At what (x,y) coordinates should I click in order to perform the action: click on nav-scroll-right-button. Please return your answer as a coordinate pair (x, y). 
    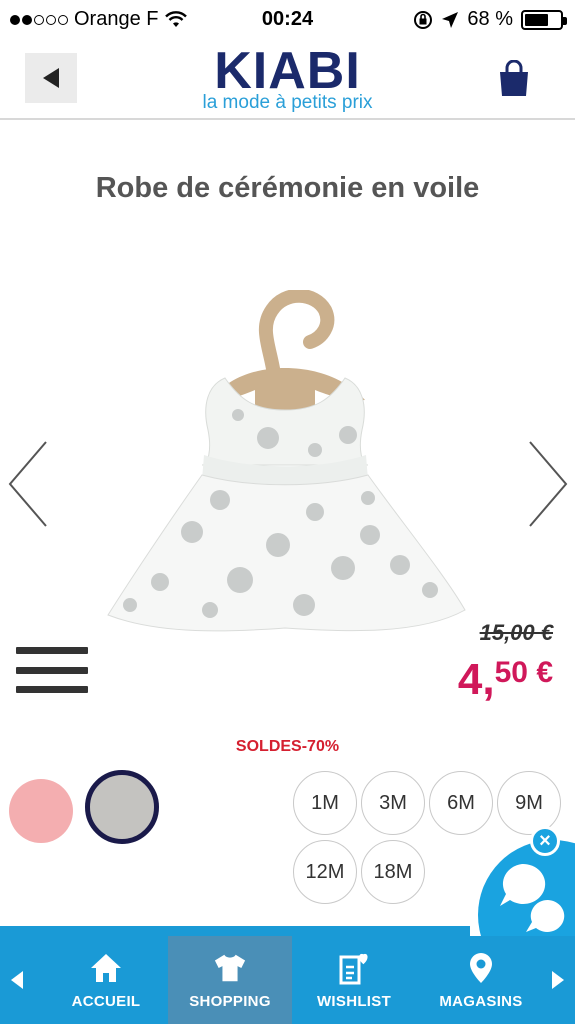
    Looking at the image, I should click on (558, 980).